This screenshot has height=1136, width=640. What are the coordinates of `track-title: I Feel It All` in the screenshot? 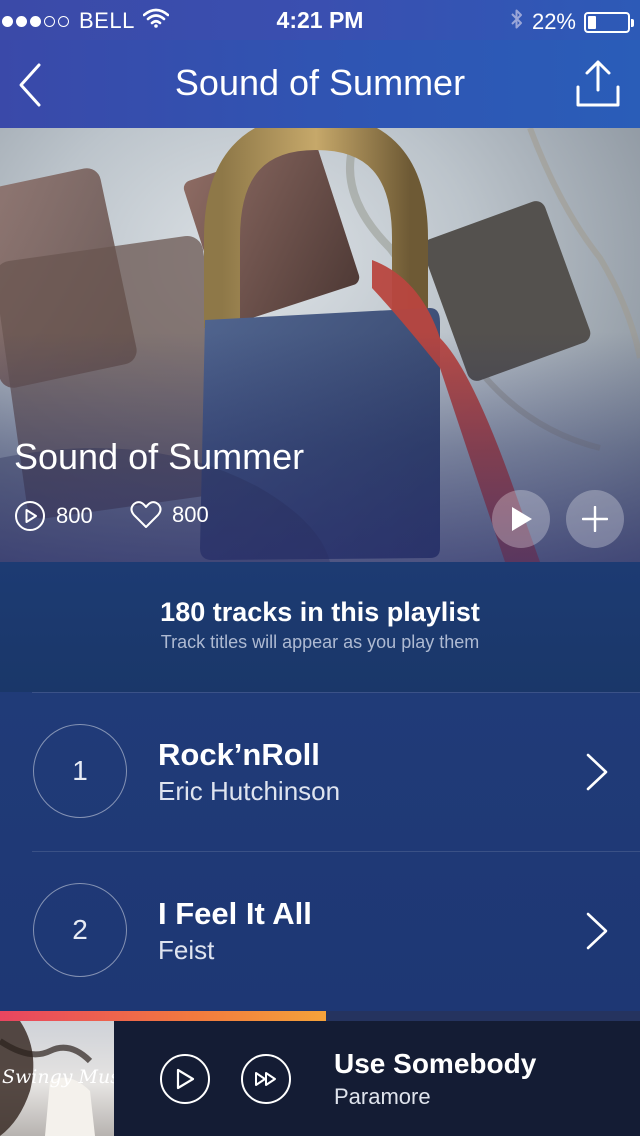 It's located at (235, 913).